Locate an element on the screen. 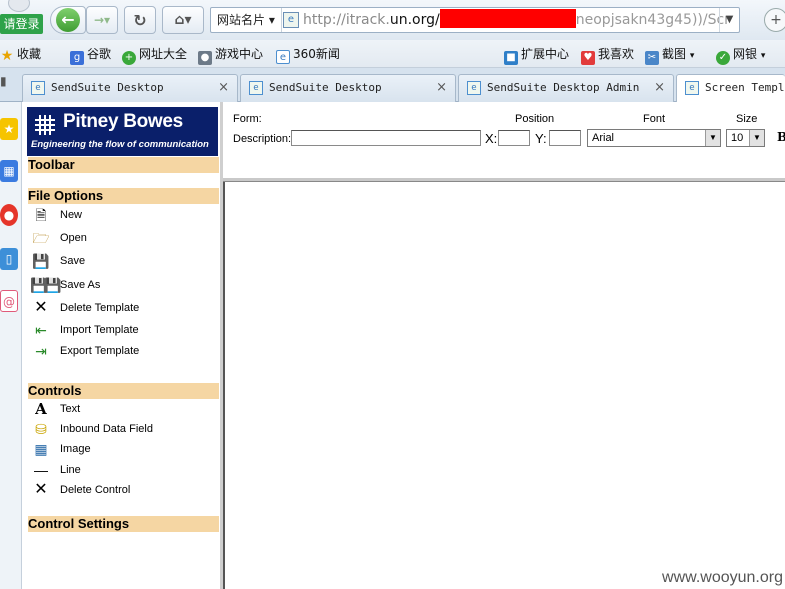  news-icon: e is located at coordinates (283, 57).